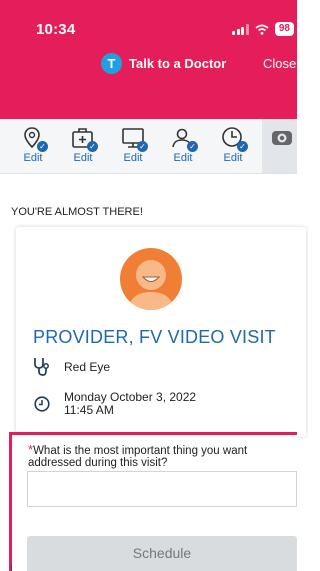 This screenshot has height=571, width=320. I want to click on section-heading: YOU'RE ALMOST THERE!, so click(77, 212).